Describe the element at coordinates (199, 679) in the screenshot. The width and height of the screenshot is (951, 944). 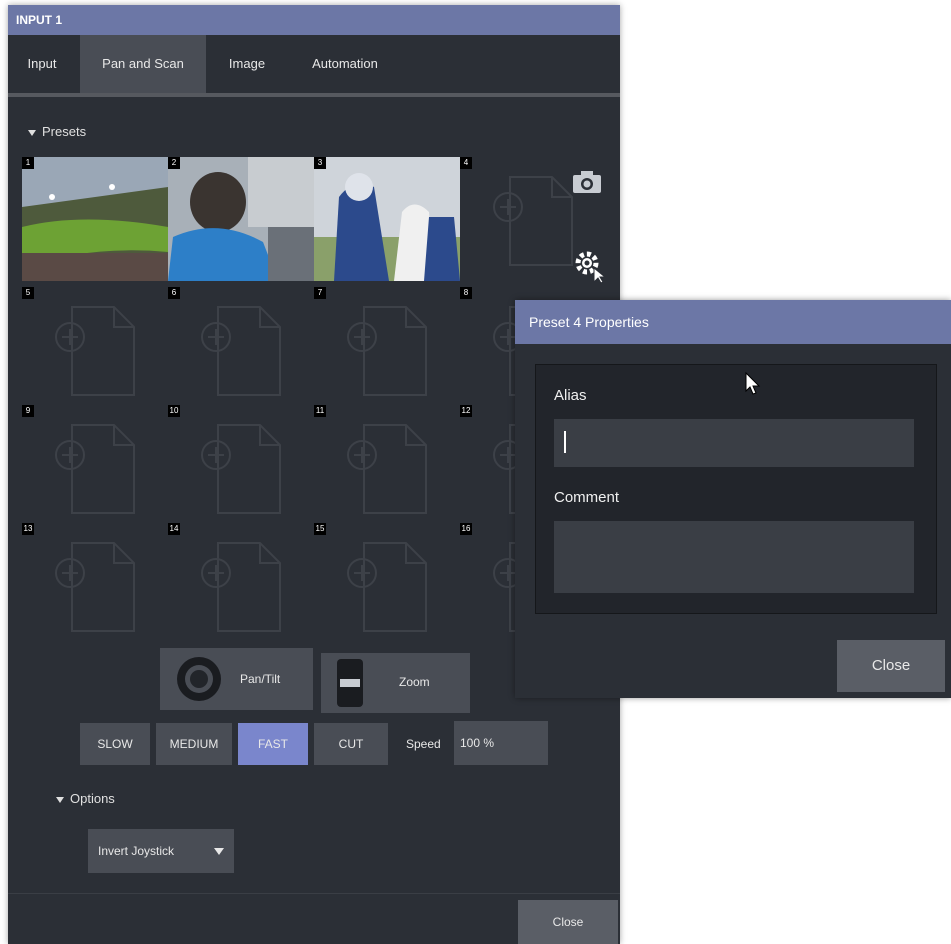
I see `joystick-icon` at that location.